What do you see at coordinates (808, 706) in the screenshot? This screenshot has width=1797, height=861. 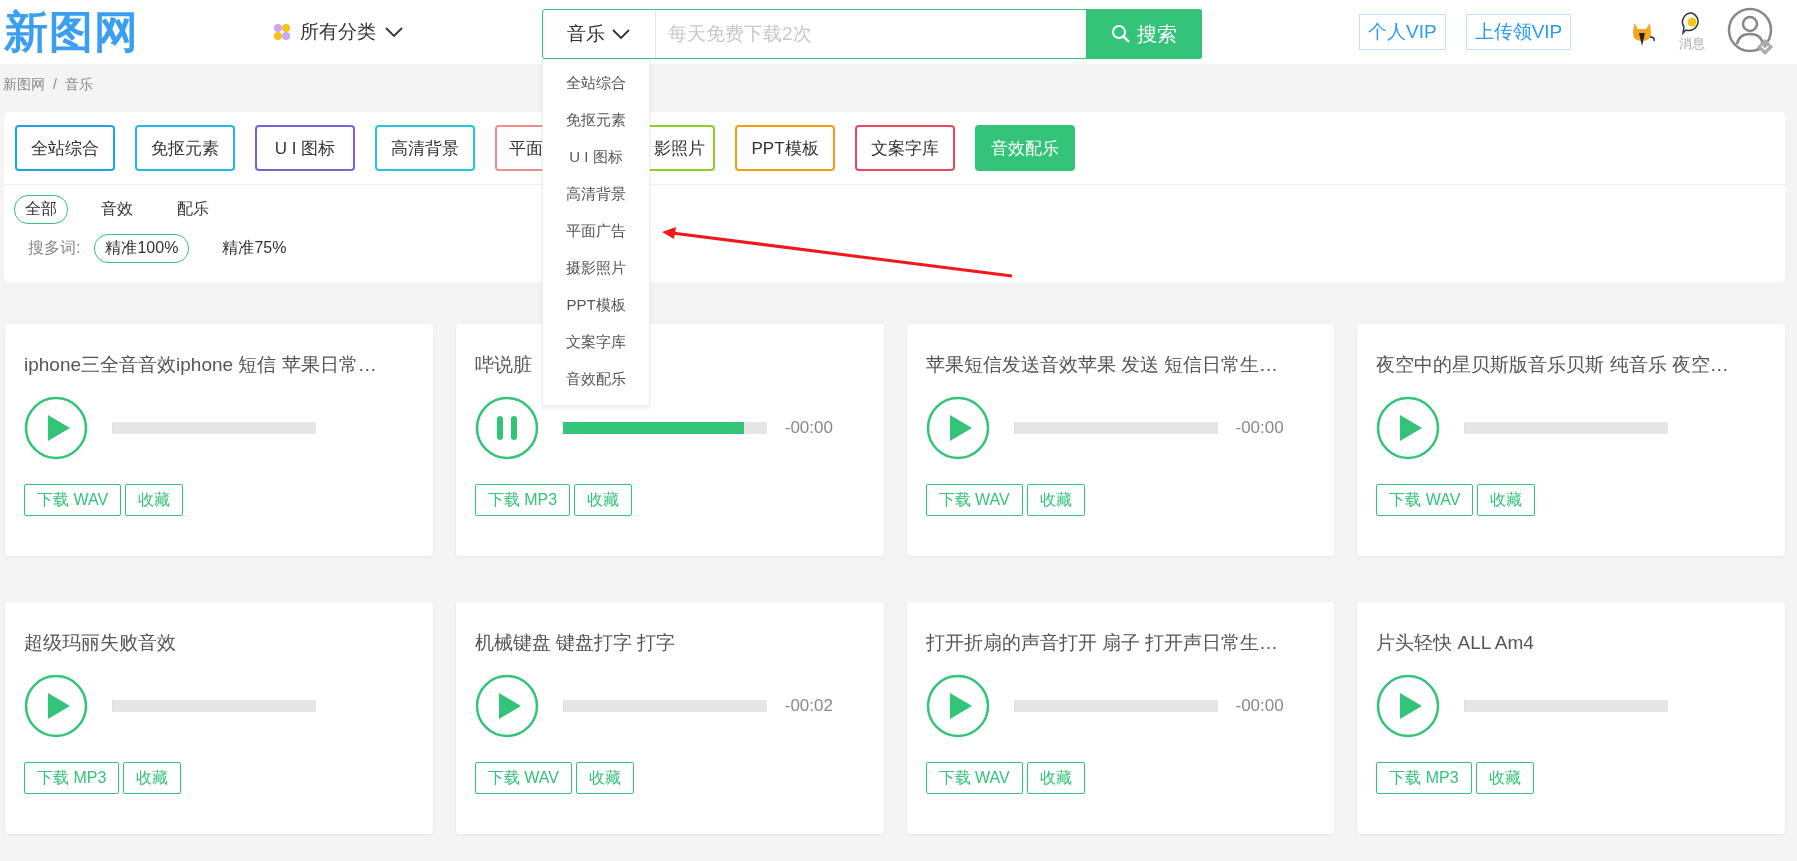 I see `time-remaining: -00:02` at bounding box center [808, 706].